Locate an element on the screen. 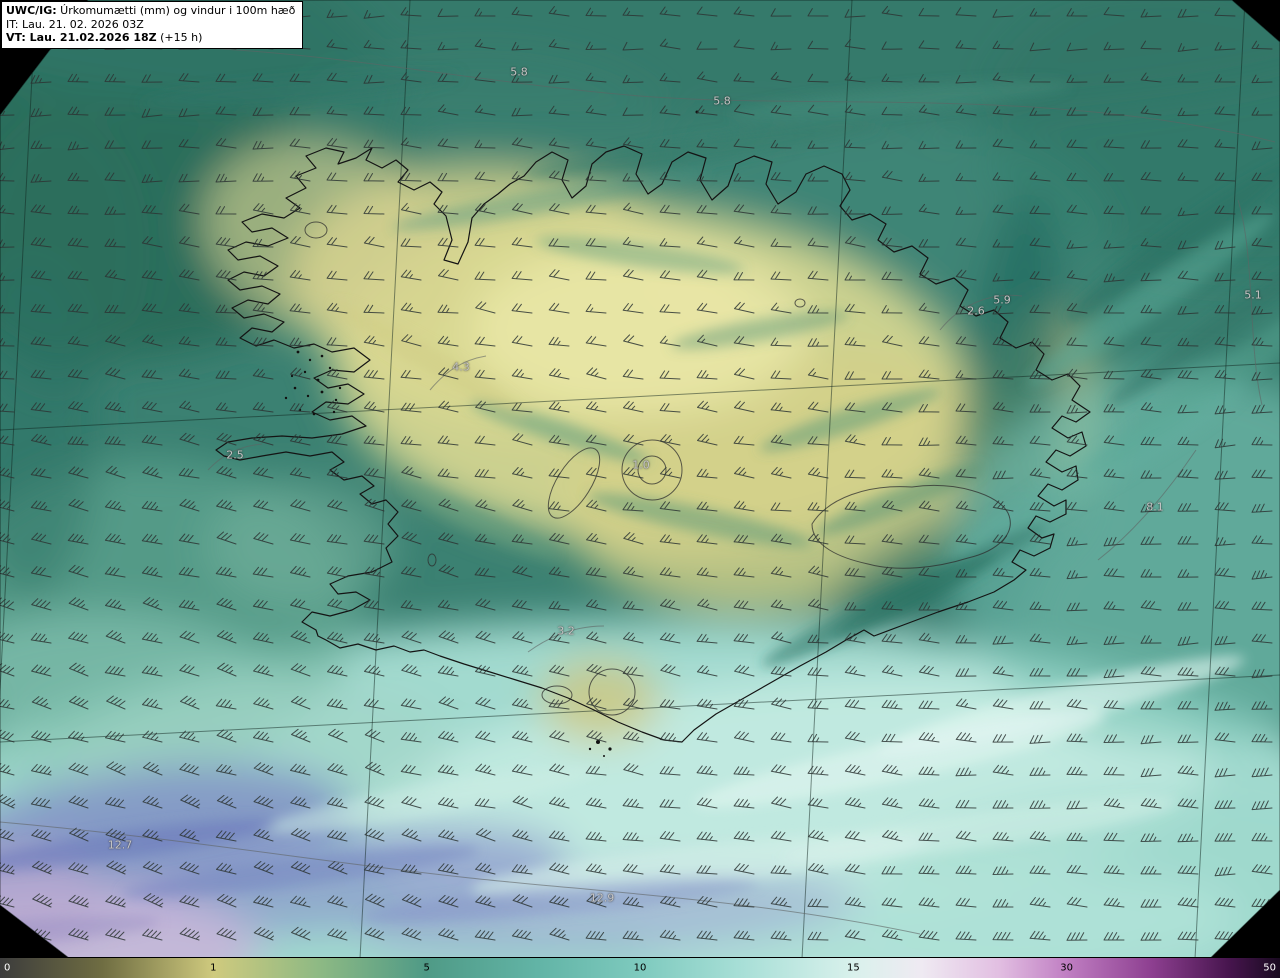  colorbar-tick-label: 1 is located at coordinates (213, 968).